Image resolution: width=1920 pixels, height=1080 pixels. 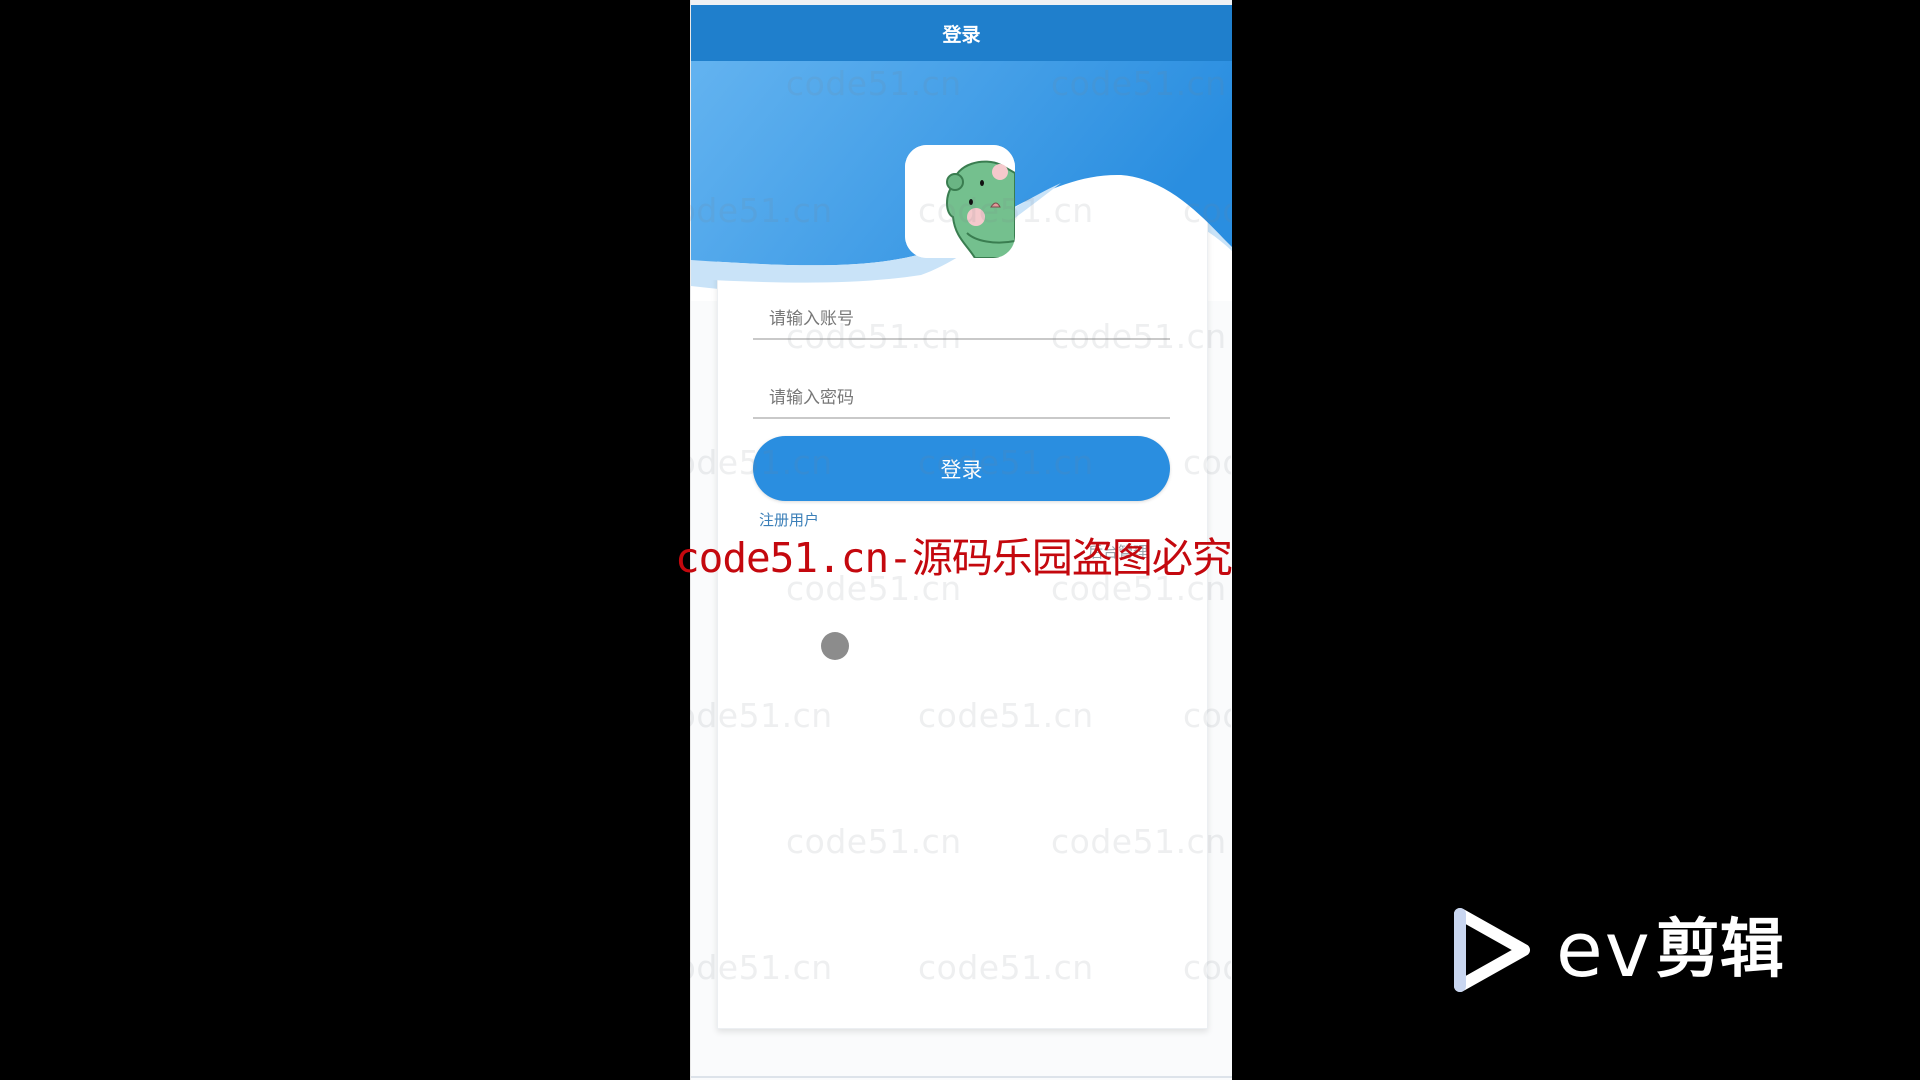 I want to click on login-button: 登录, so click(x=961, y=468).